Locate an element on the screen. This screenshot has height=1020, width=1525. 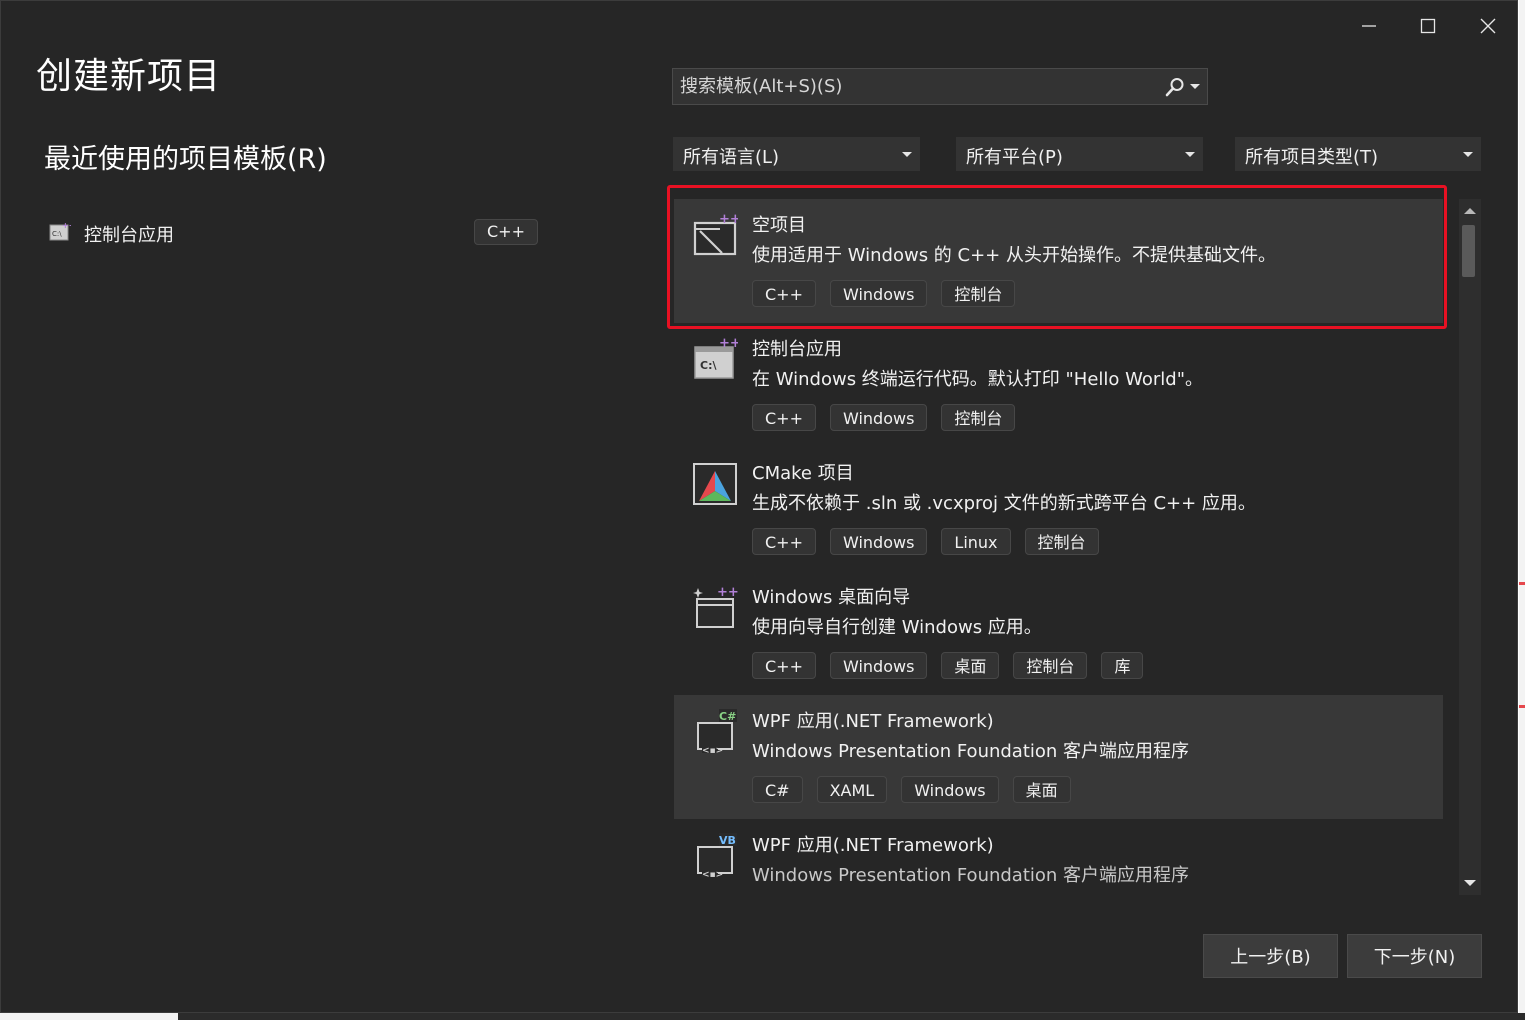
recent-item-label: 控制台应用 is located at coordinates (129, 235).